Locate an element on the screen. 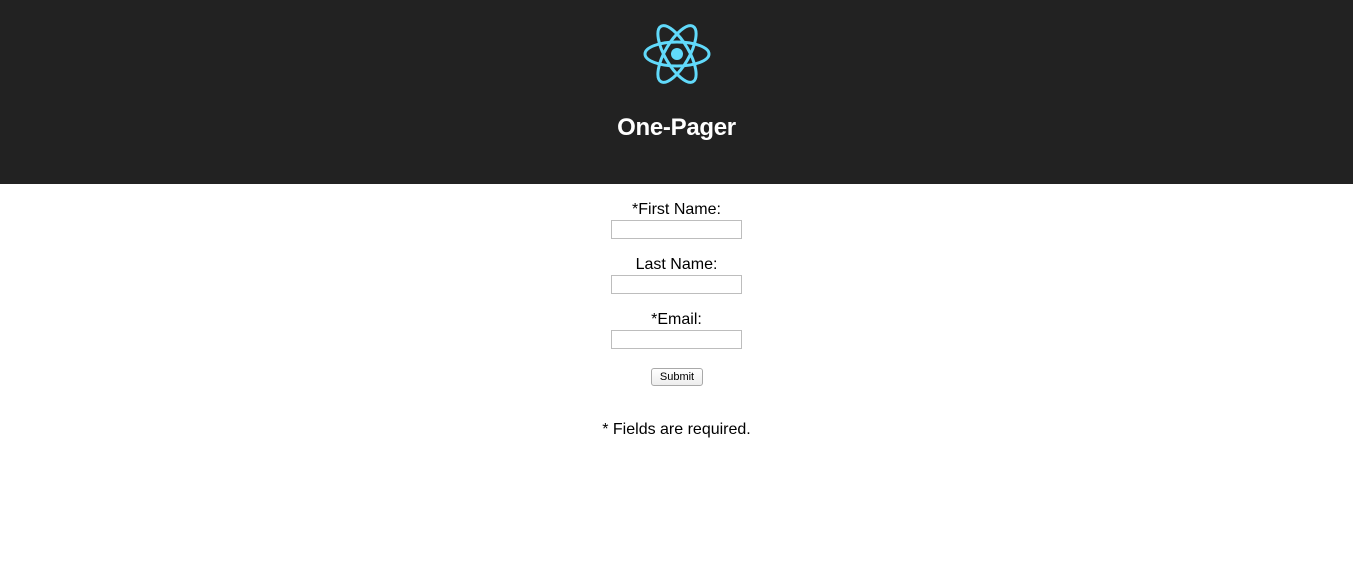 The width and height of the screenshot is (1353, 573). email-input is located at coordinates (676, 339).